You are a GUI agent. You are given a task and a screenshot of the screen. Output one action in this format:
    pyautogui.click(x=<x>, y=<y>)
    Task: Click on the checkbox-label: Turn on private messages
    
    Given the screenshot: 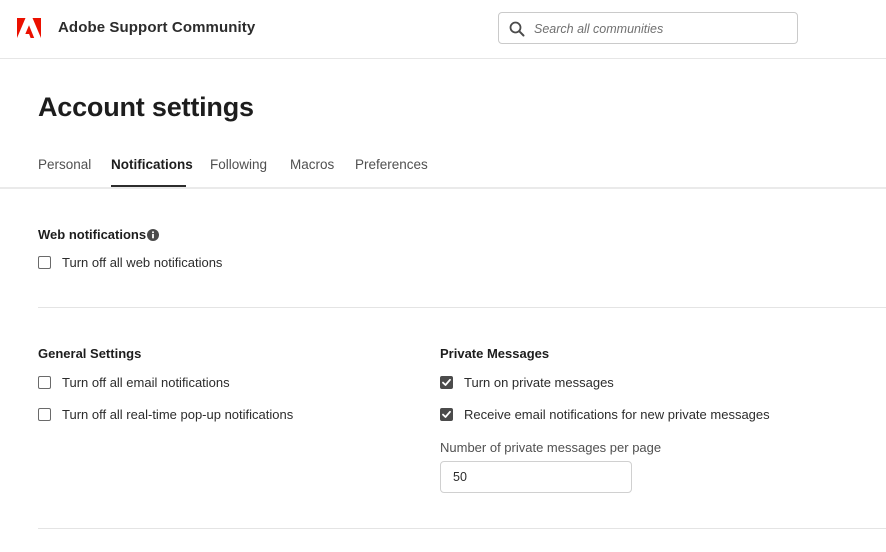 What is the action you would take?
    pyautogui.click(x=539, y=382)
    